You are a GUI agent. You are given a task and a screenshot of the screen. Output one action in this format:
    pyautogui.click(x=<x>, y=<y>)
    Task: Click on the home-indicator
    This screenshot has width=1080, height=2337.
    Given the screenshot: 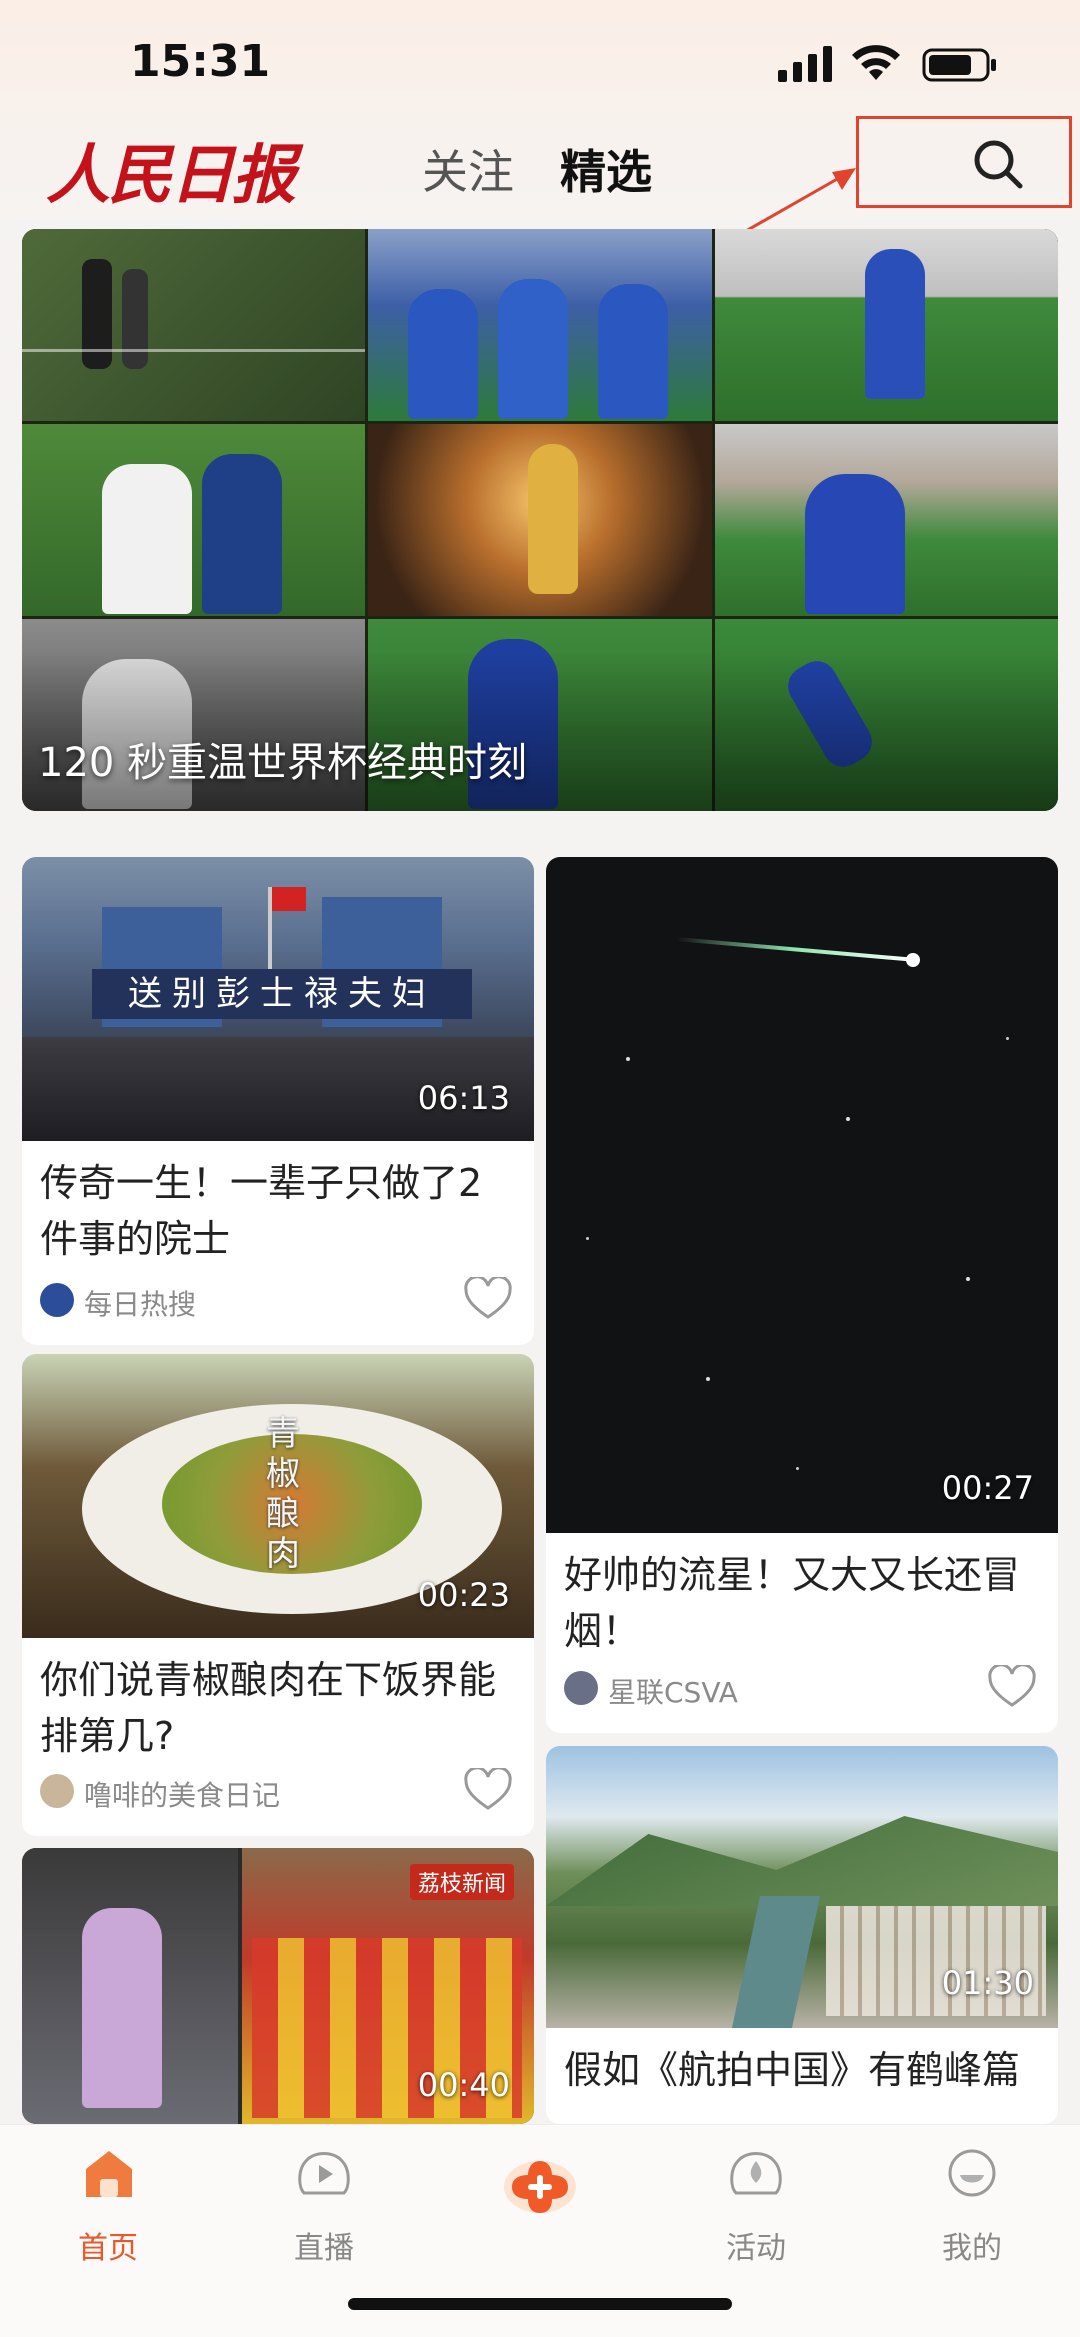 What is the action you would take?
    pyautogui.click(x=540, y=2304)
    